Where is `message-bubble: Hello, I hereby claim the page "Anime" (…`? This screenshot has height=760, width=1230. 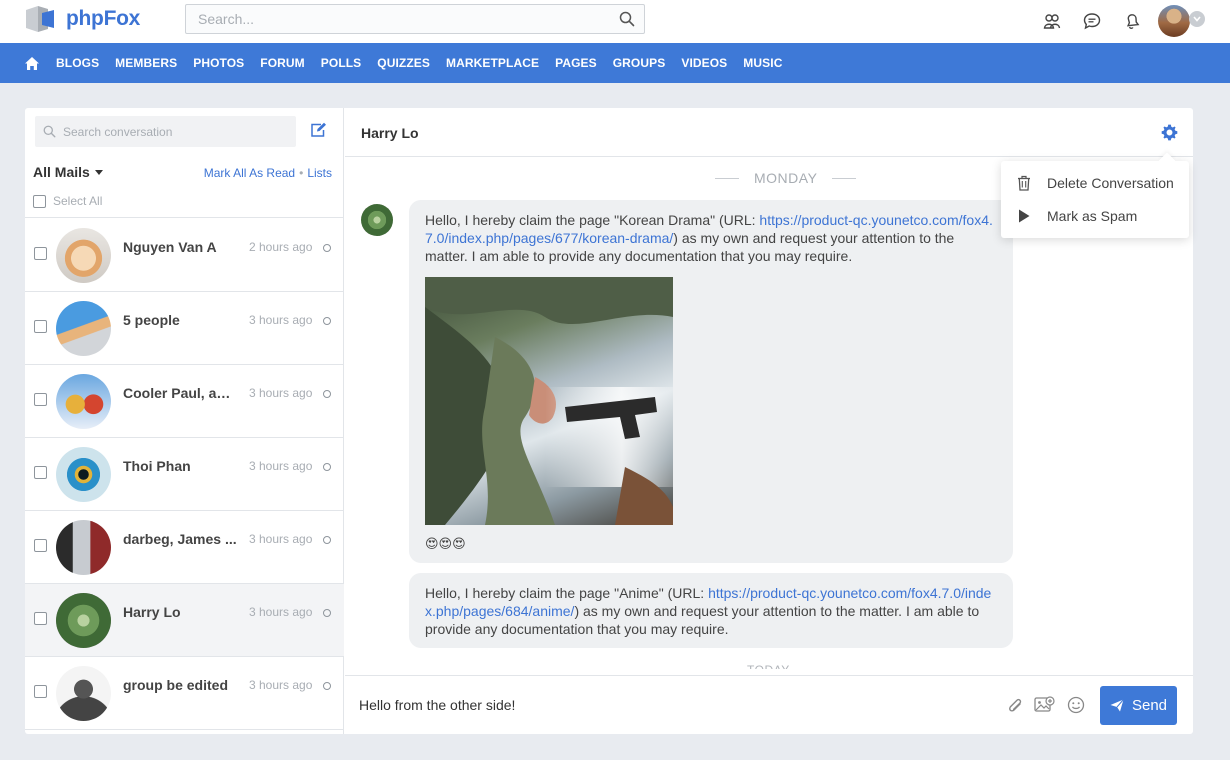
message-bubble: Hello, I hereby claim the page "Anime" (… is located at coordinates (711, 610).